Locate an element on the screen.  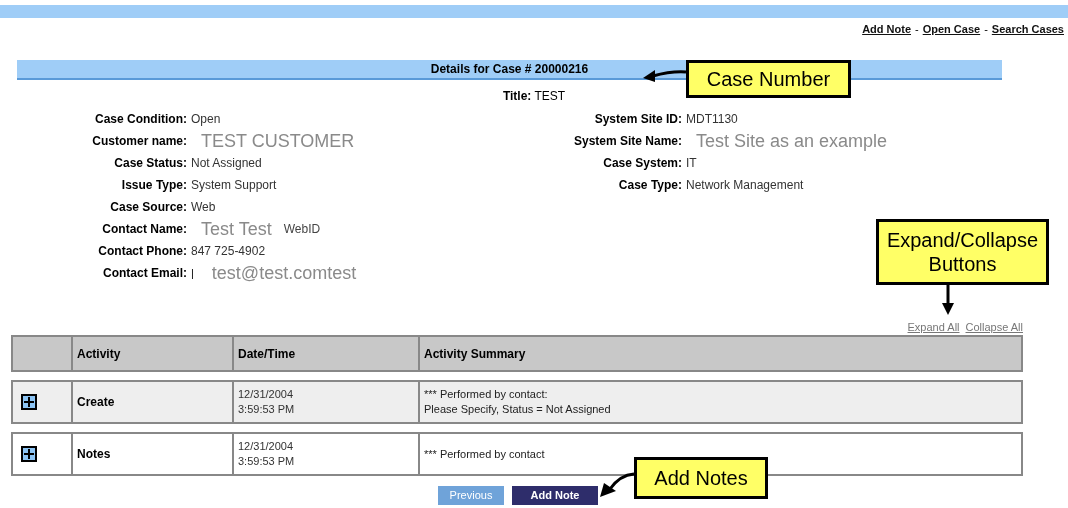
callout-label: Case Number is located at coordinates (768, 79).